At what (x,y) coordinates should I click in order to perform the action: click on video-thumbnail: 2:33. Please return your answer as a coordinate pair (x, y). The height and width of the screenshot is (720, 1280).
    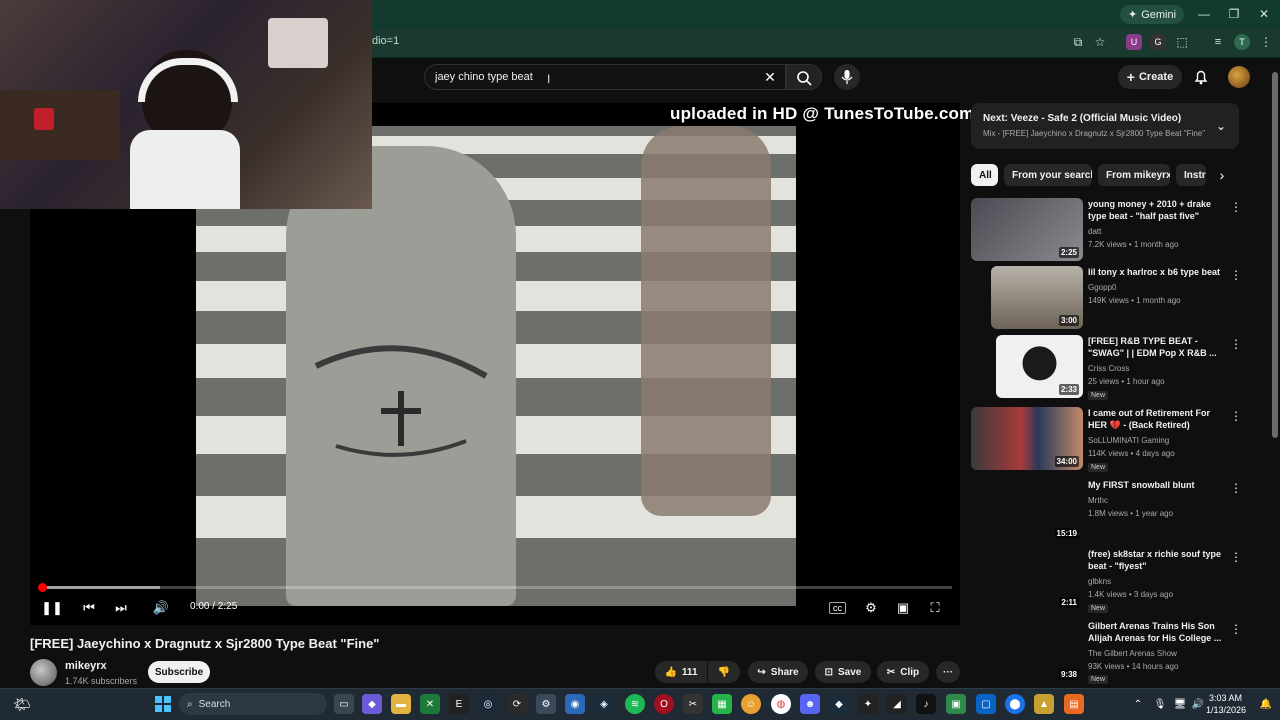
    Looking at the image, I should click on (1039, 366).